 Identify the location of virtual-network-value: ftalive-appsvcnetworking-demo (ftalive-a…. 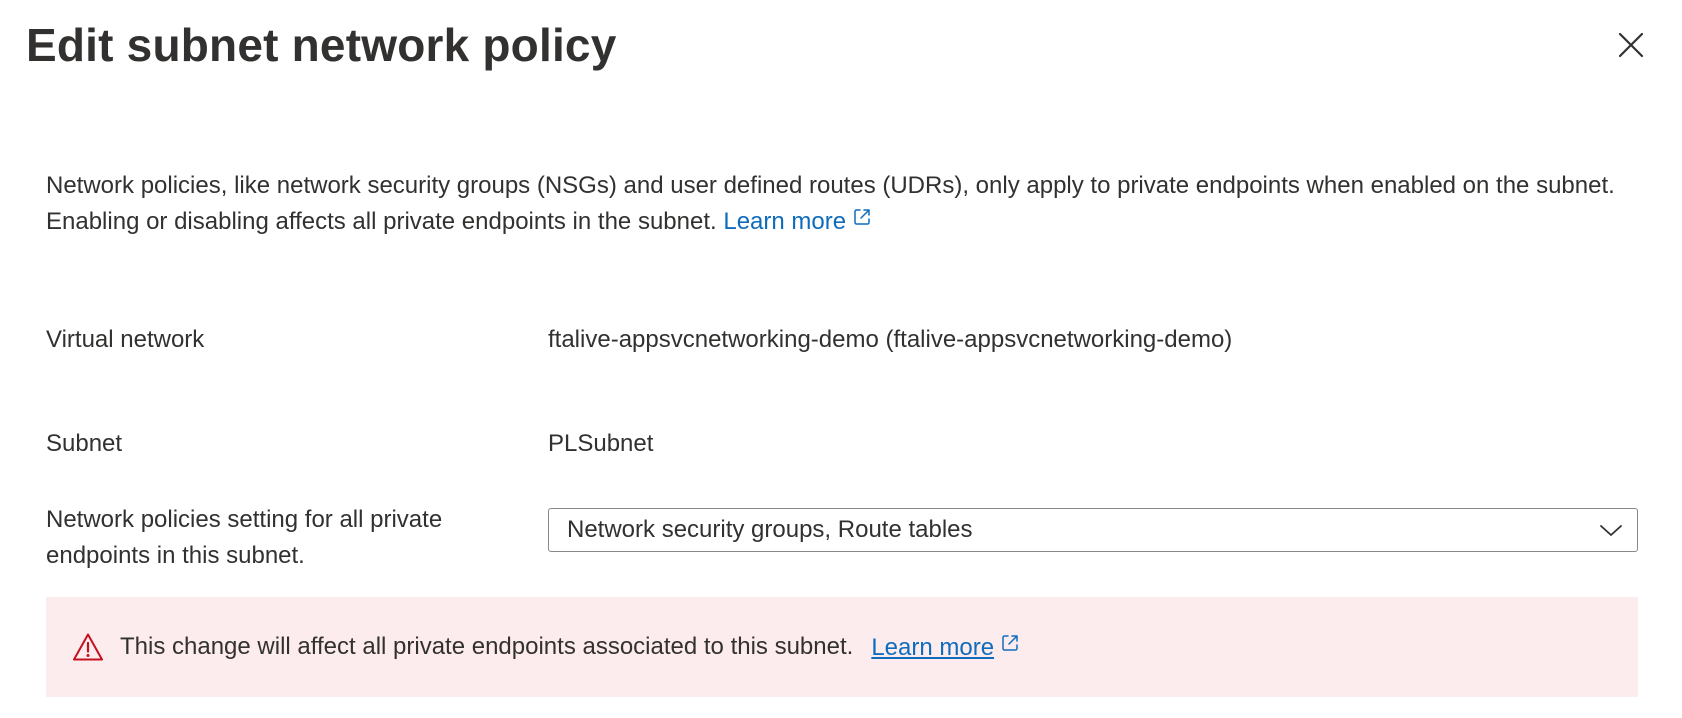
(890, 339).